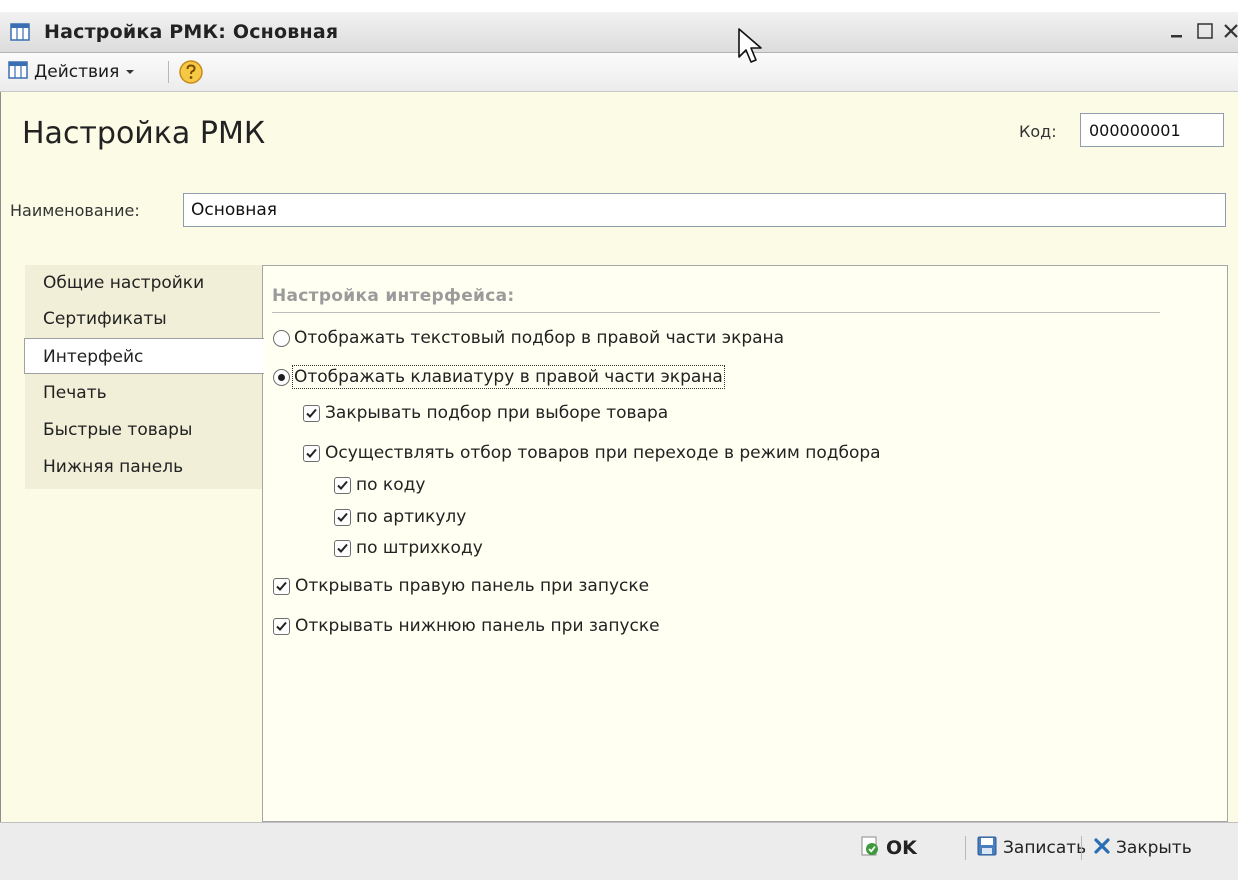  Describe the element at coordinates (1227, 31) in the screenshot. I see `close-icon` at that location.